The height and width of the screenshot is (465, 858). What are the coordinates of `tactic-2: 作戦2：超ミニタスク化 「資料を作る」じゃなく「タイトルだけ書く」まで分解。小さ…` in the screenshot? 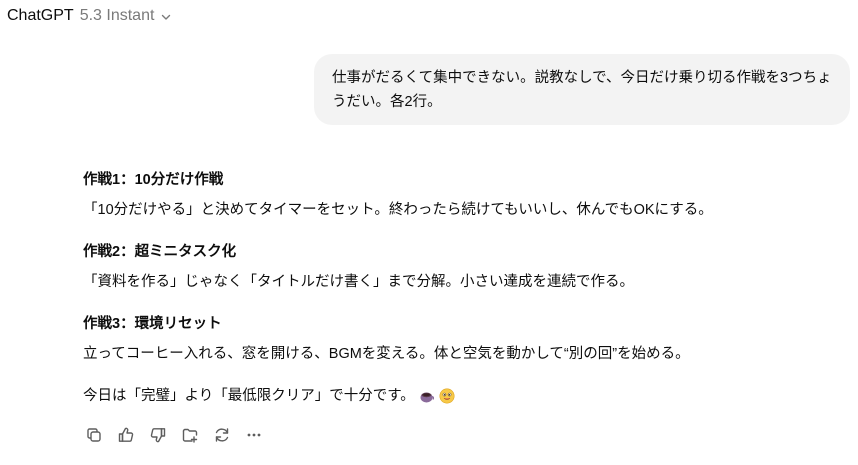 It's located at (433, 267).